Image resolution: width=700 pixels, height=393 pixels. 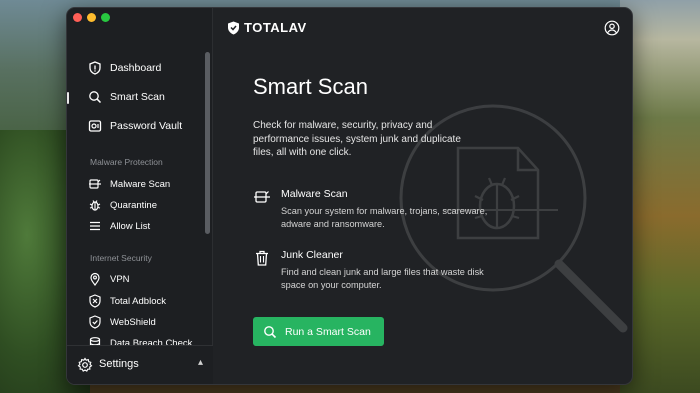 What do you see at coordinates (95, 322) in the screenshot?
I see `check-shield-icon` at bounding box center [95, 322].